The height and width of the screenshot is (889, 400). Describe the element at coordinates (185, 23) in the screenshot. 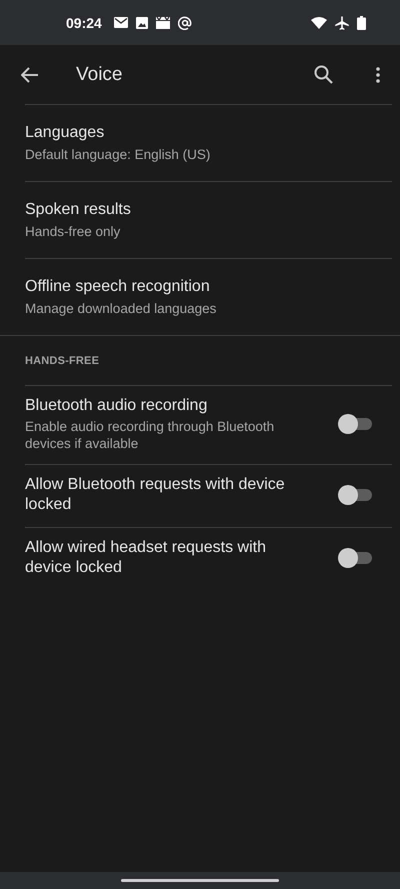

I see `at-sign-icon` at that location.